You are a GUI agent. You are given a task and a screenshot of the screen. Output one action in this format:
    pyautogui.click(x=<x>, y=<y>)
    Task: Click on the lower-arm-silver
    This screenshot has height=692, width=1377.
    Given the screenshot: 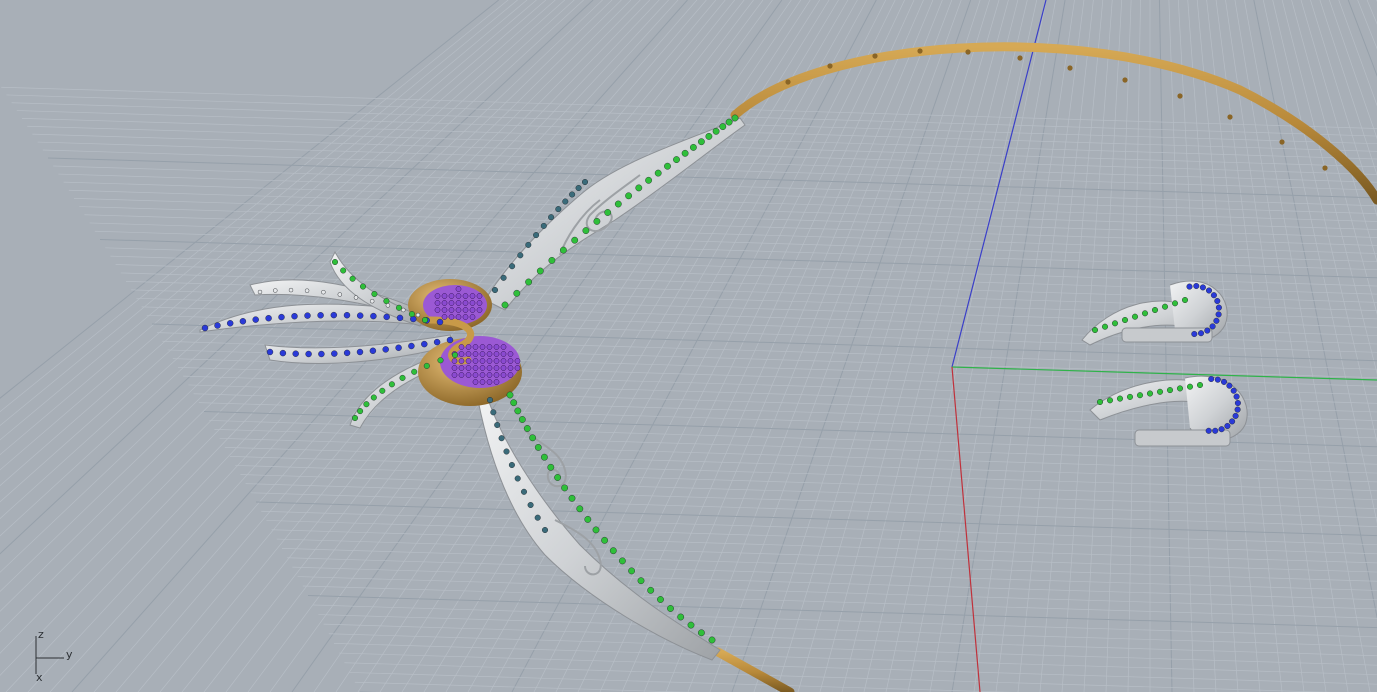 What is the action you would take?
    pyautogui.click(x=599, y=524)
    